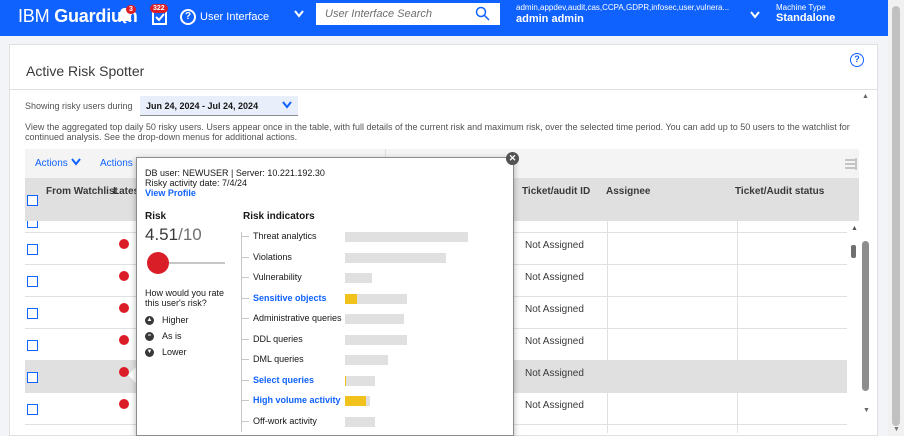  What do you see at coordinates (779, 192) in the screenshot?
I see `column-header-ticket-status: Ticket/Audit status` at bounding box center [779, 192].